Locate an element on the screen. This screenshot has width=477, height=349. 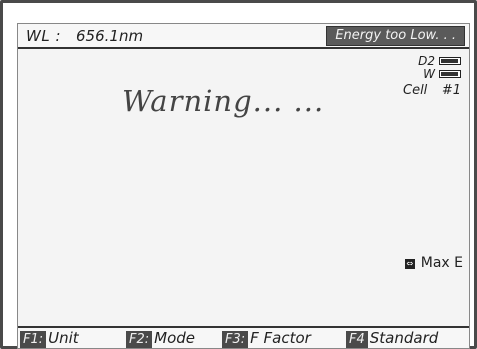
d2-lamp-fill is located at coordinates (450, 61).